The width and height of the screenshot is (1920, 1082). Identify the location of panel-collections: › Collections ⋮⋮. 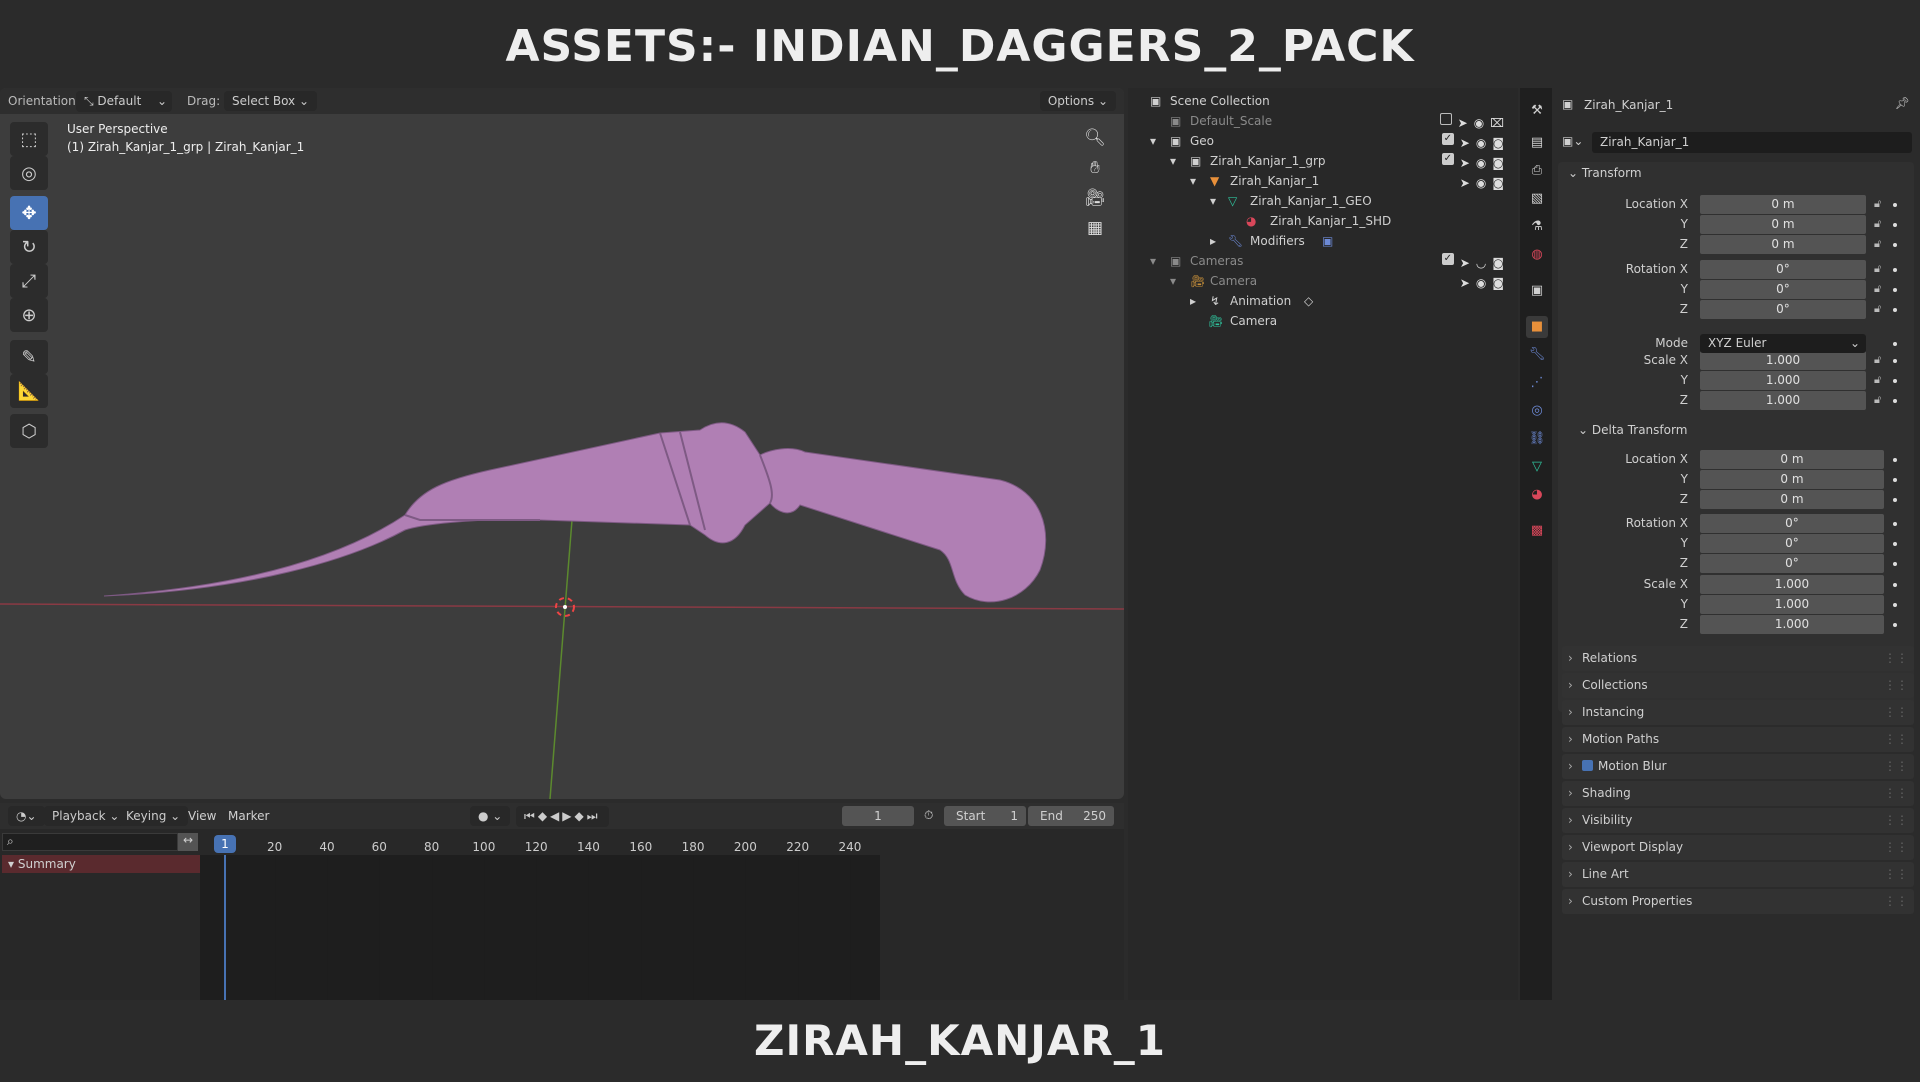
(1738, 685).